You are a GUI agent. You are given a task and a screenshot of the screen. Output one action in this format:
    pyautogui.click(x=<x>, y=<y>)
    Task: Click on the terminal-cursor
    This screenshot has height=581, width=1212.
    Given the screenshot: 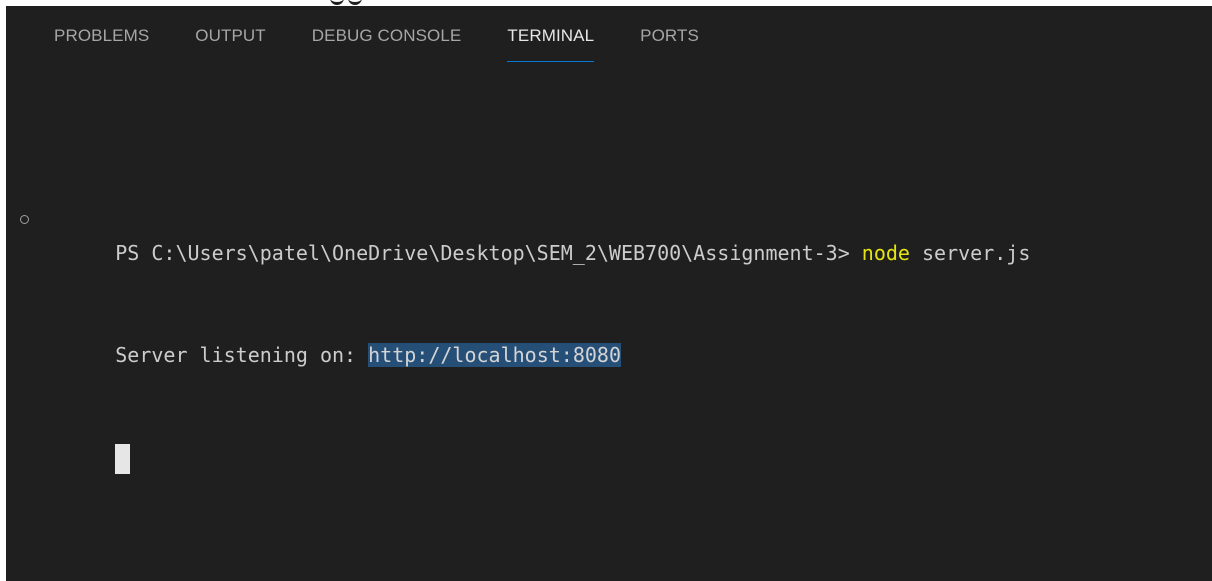 What is the action you would take?
    pyautogui.click(x=123, y=458)
    